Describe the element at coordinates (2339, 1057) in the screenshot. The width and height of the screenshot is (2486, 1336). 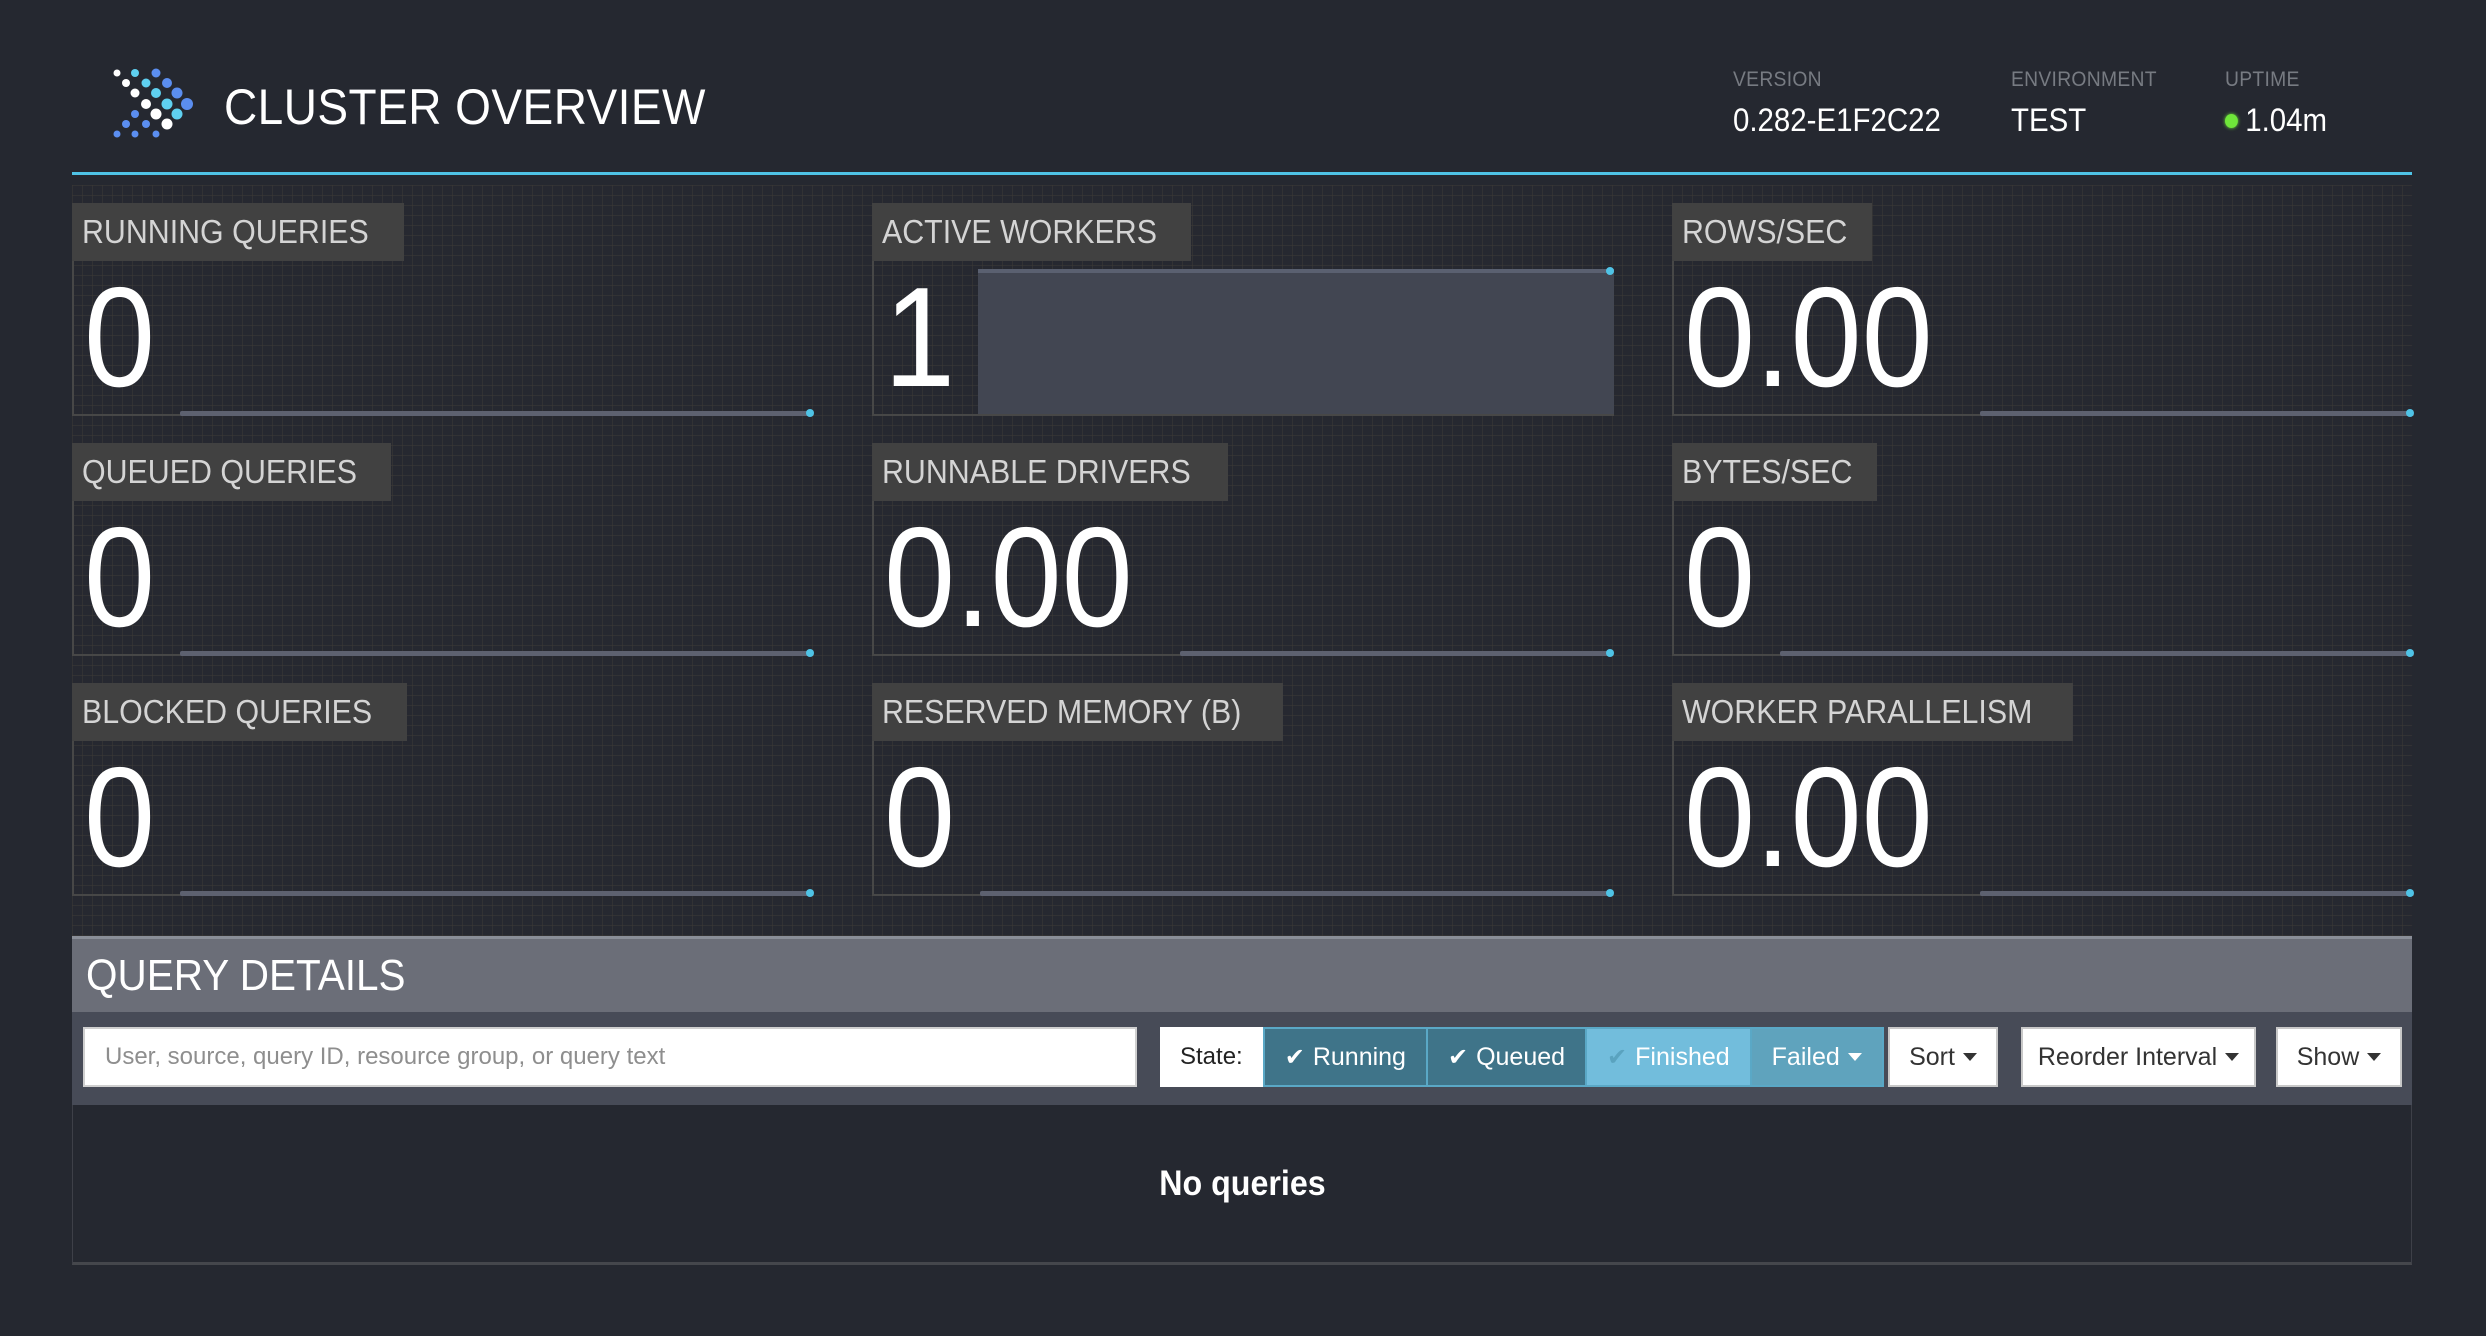
I see `show-dropdown-button: Show` at that location.